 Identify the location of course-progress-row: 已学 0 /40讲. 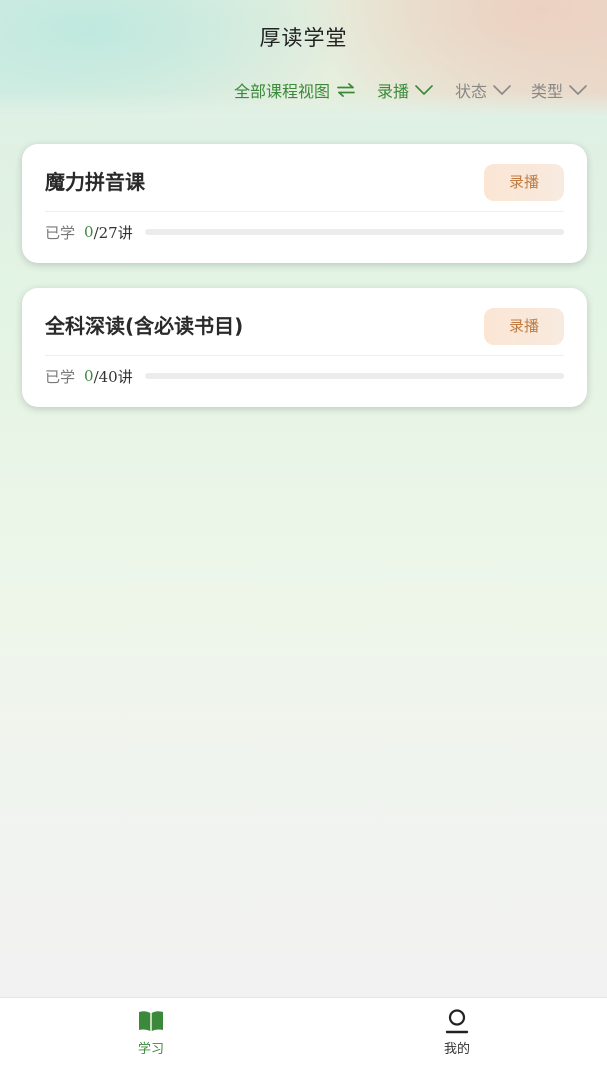
(304, 376).